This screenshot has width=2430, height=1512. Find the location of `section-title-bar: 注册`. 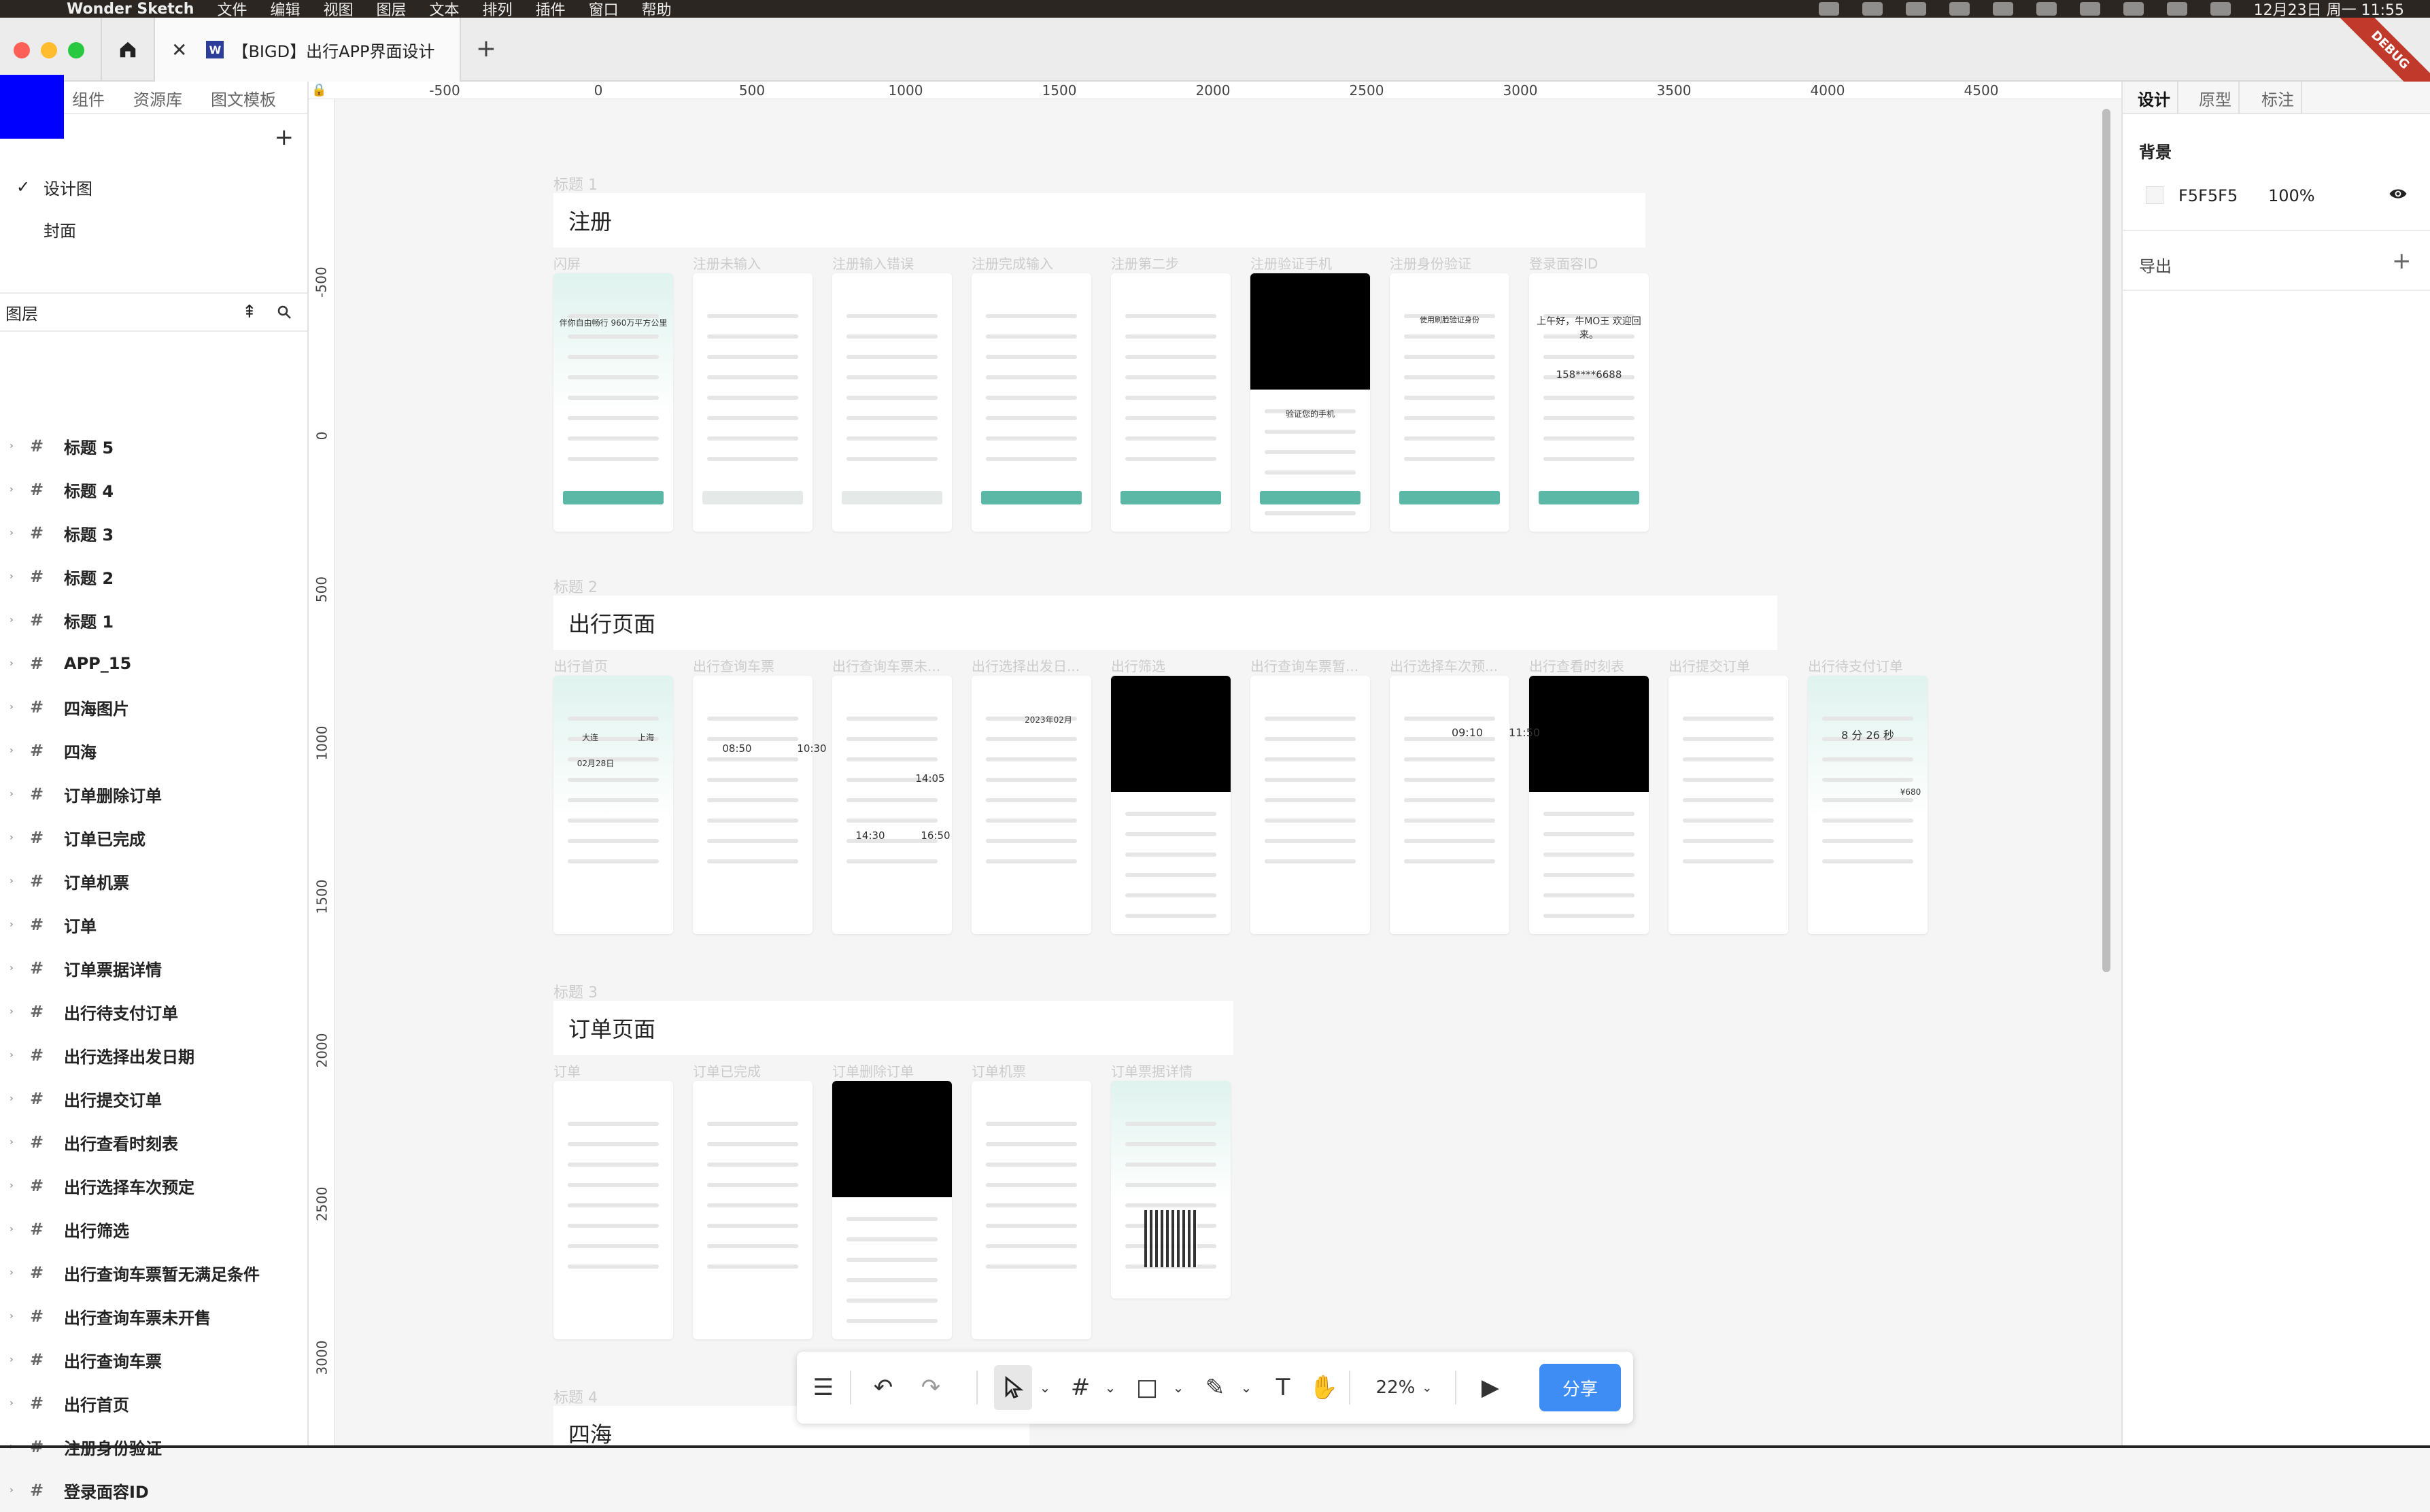

section-title-bar: 注册 is located at coordinates (1099, 220).